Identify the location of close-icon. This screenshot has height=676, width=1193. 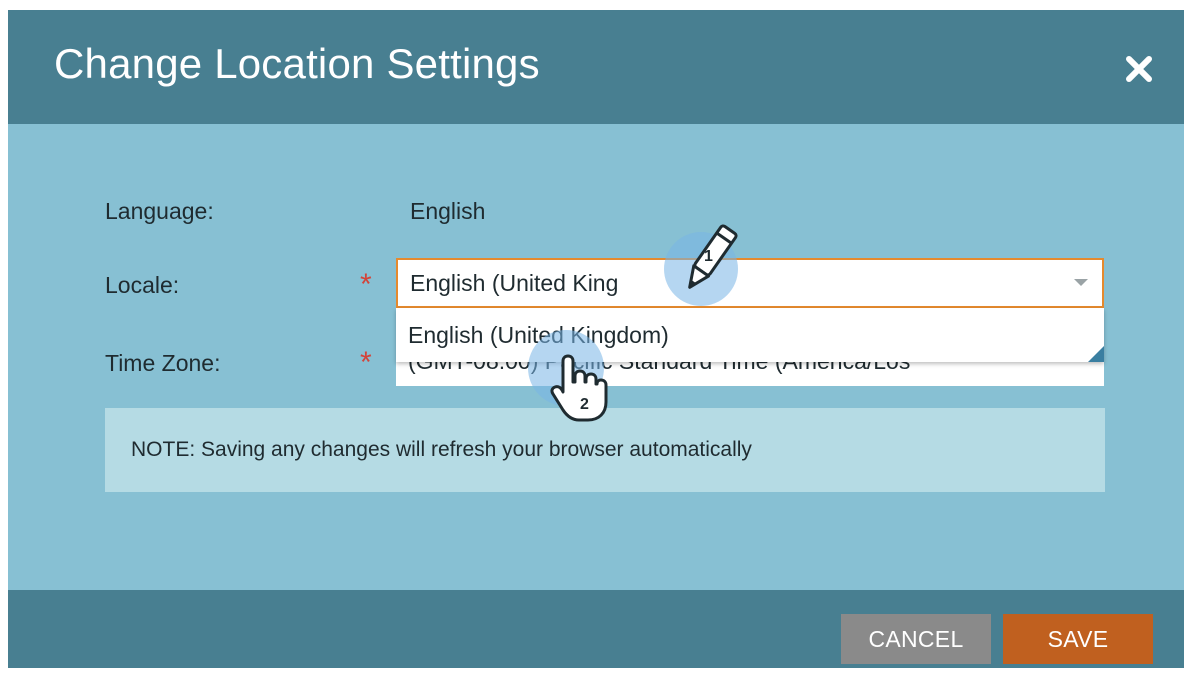
(1139, 69).